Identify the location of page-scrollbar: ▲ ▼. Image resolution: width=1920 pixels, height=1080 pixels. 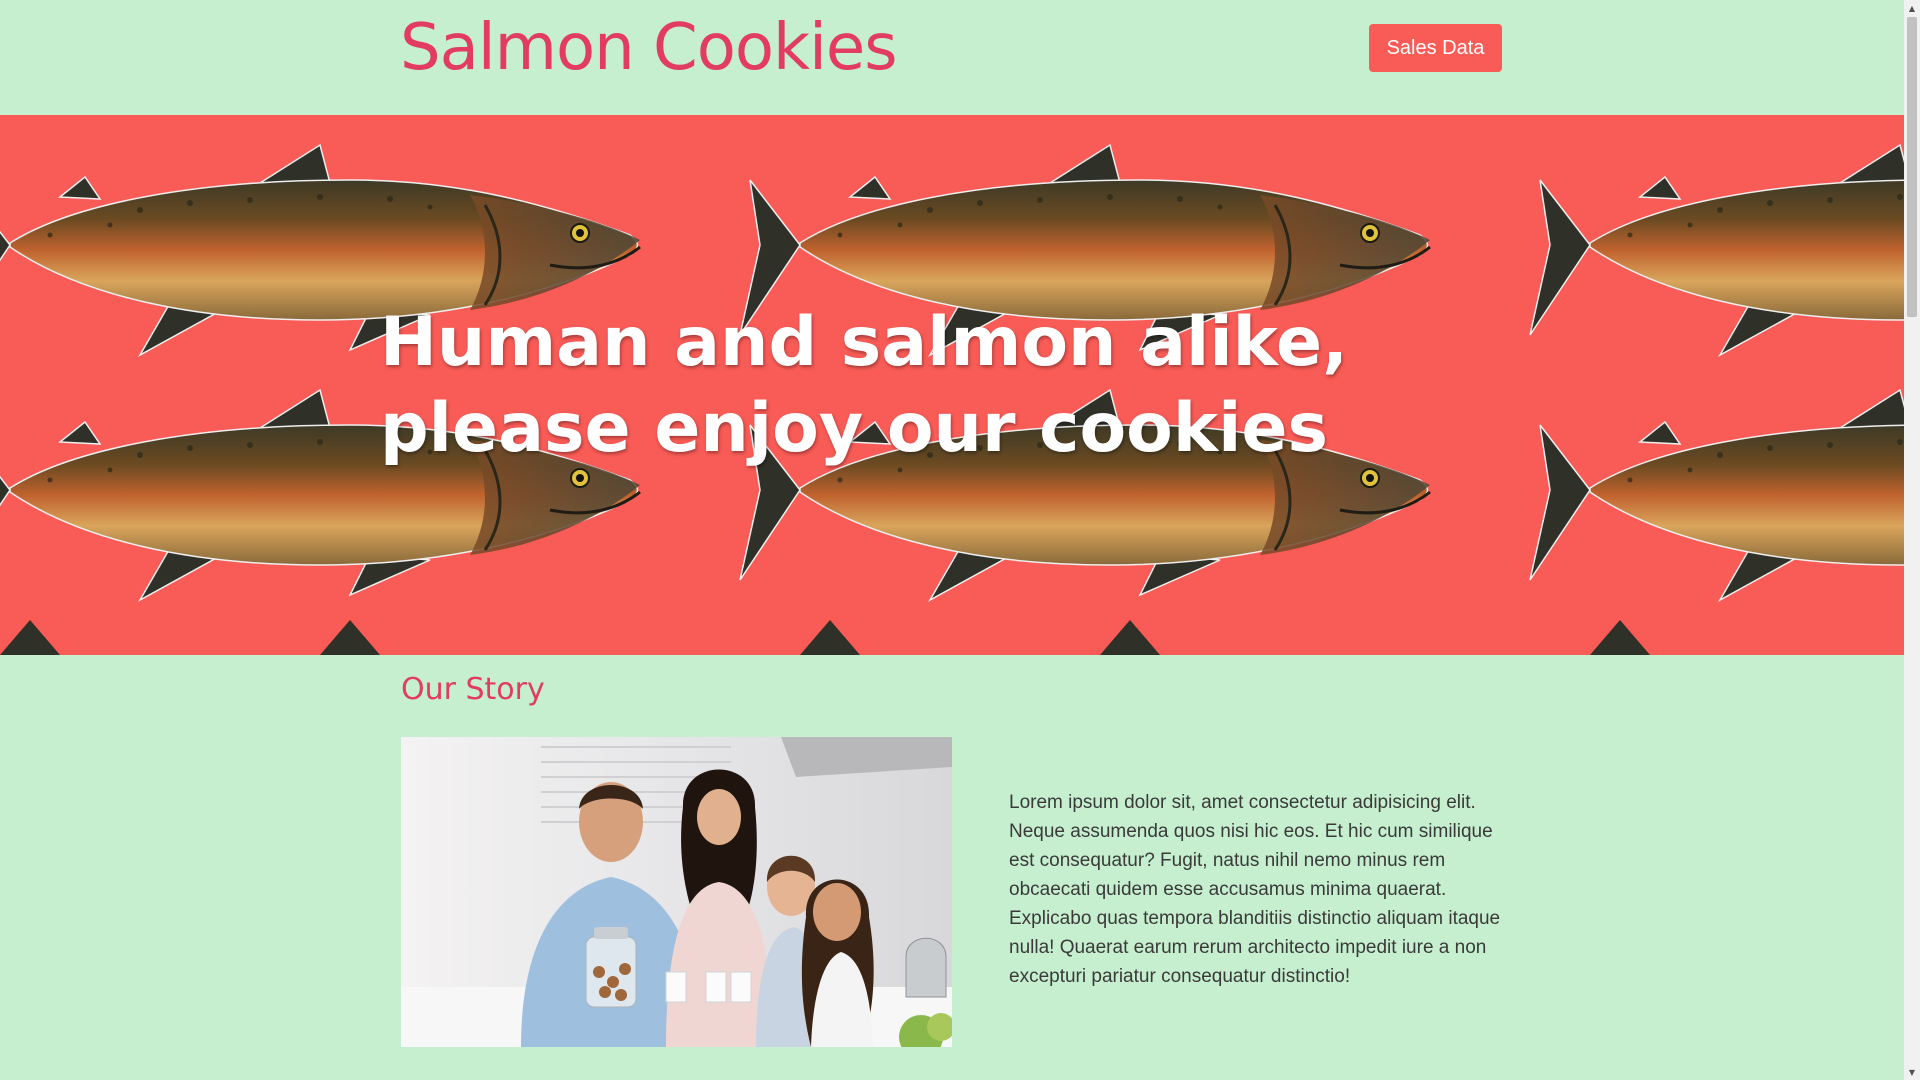
(1912, 540).